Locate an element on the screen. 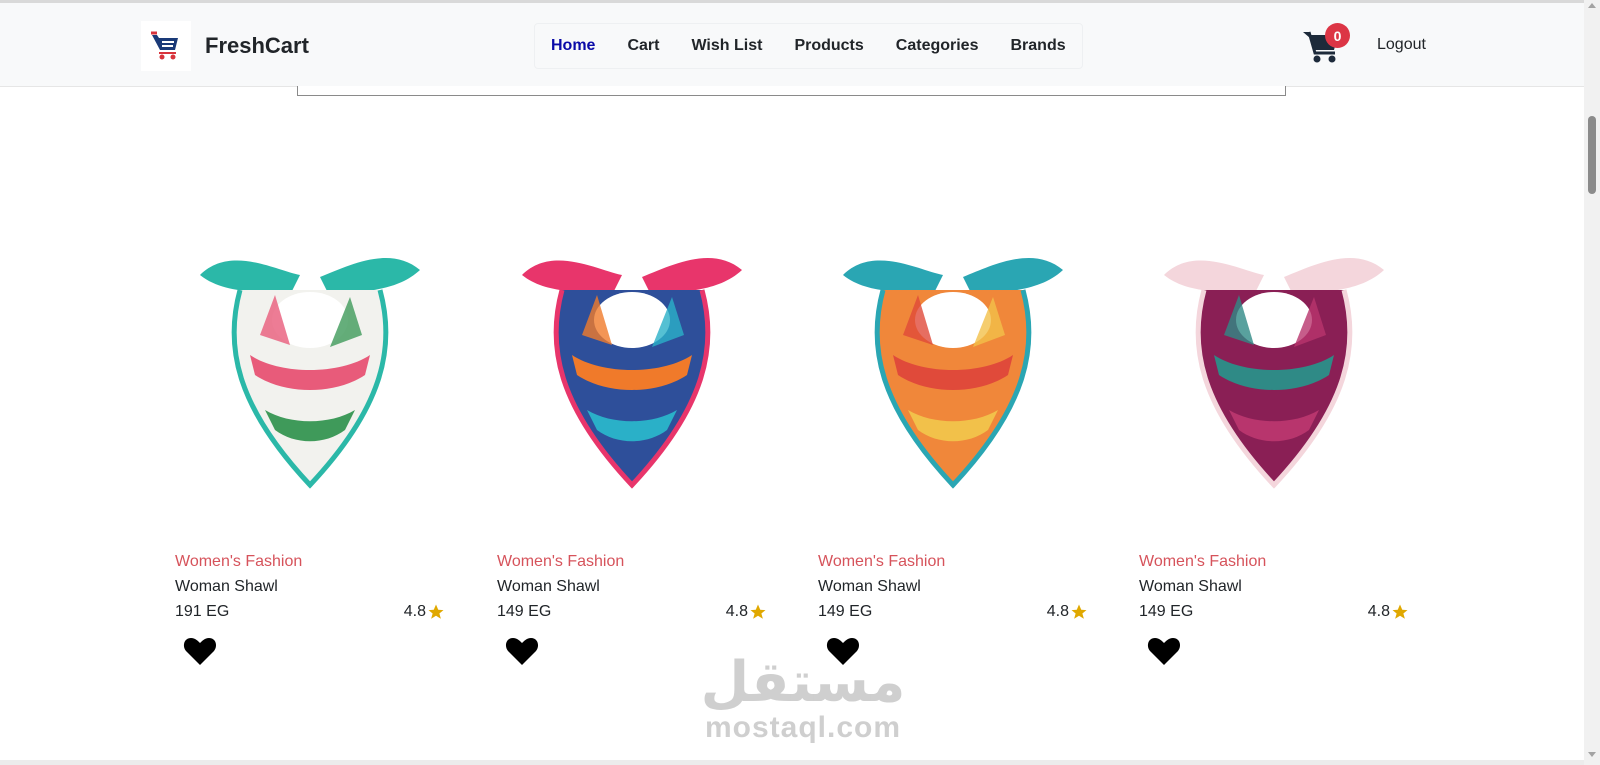 The height and width of the screenshot is (765, 1600). logout-link: Logout is located at coordinates (1401, 45).